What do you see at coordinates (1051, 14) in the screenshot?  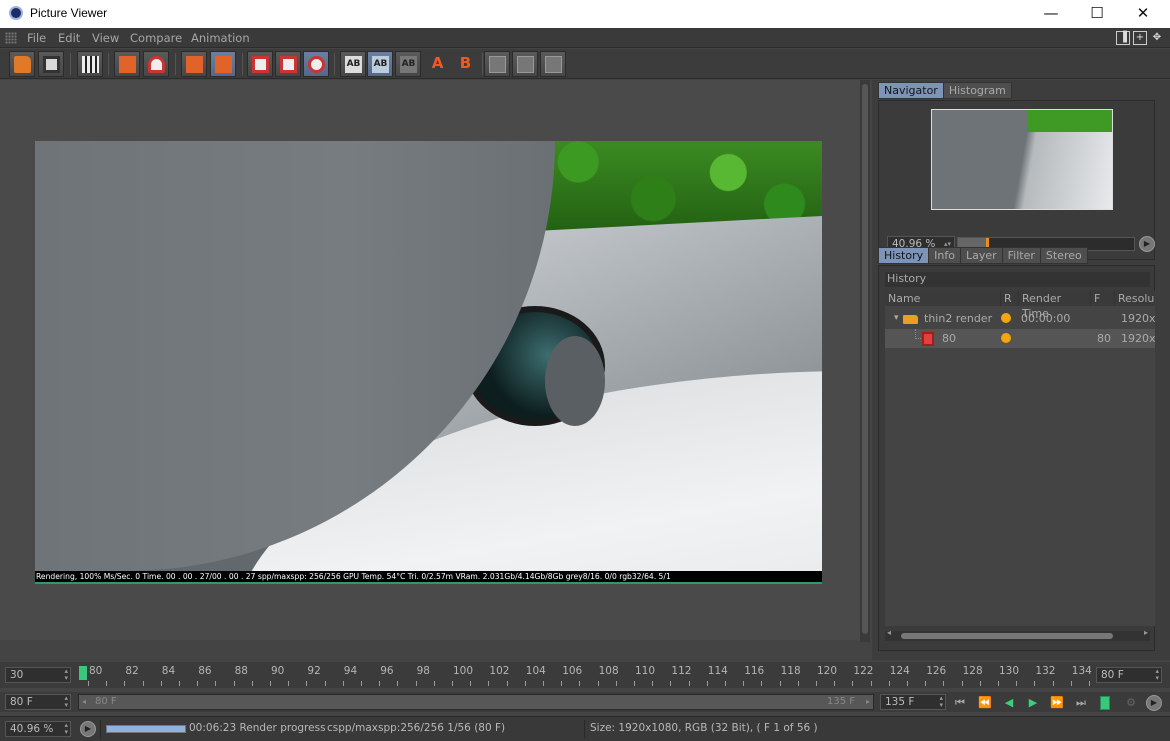 I see `minimize-button: —` at bounding box center [1051, 14].